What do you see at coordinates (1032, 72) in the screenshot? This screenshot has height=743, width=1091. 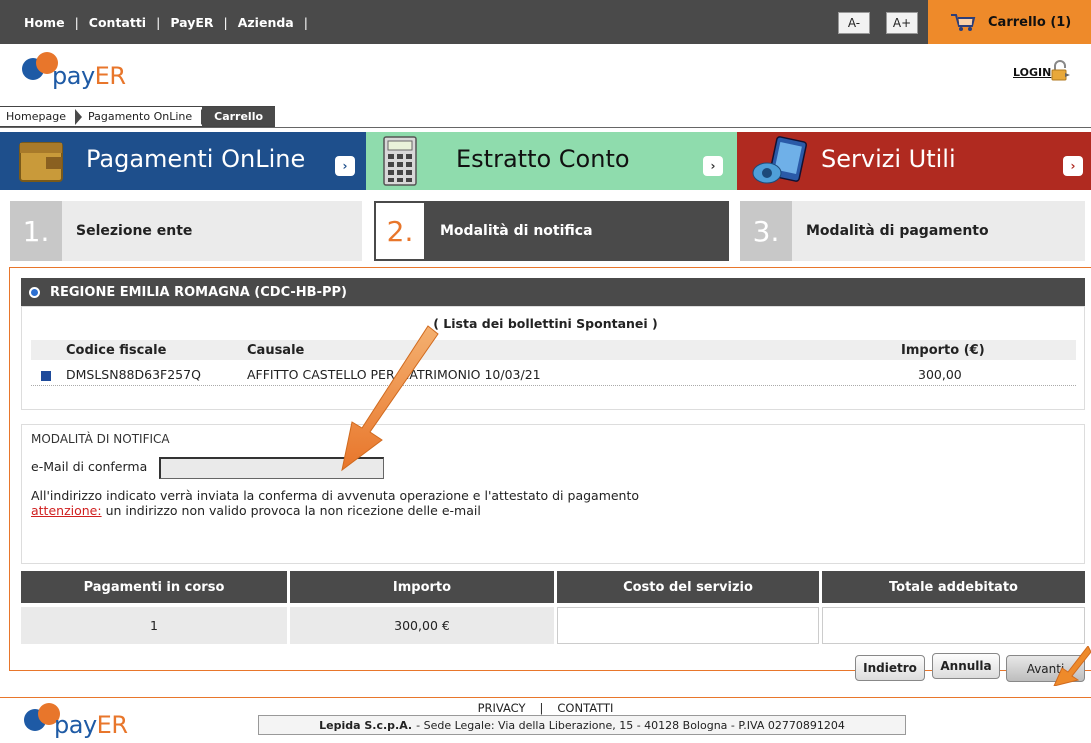 I see `login-link: LOGIN` at bounding box center [1032, 72].